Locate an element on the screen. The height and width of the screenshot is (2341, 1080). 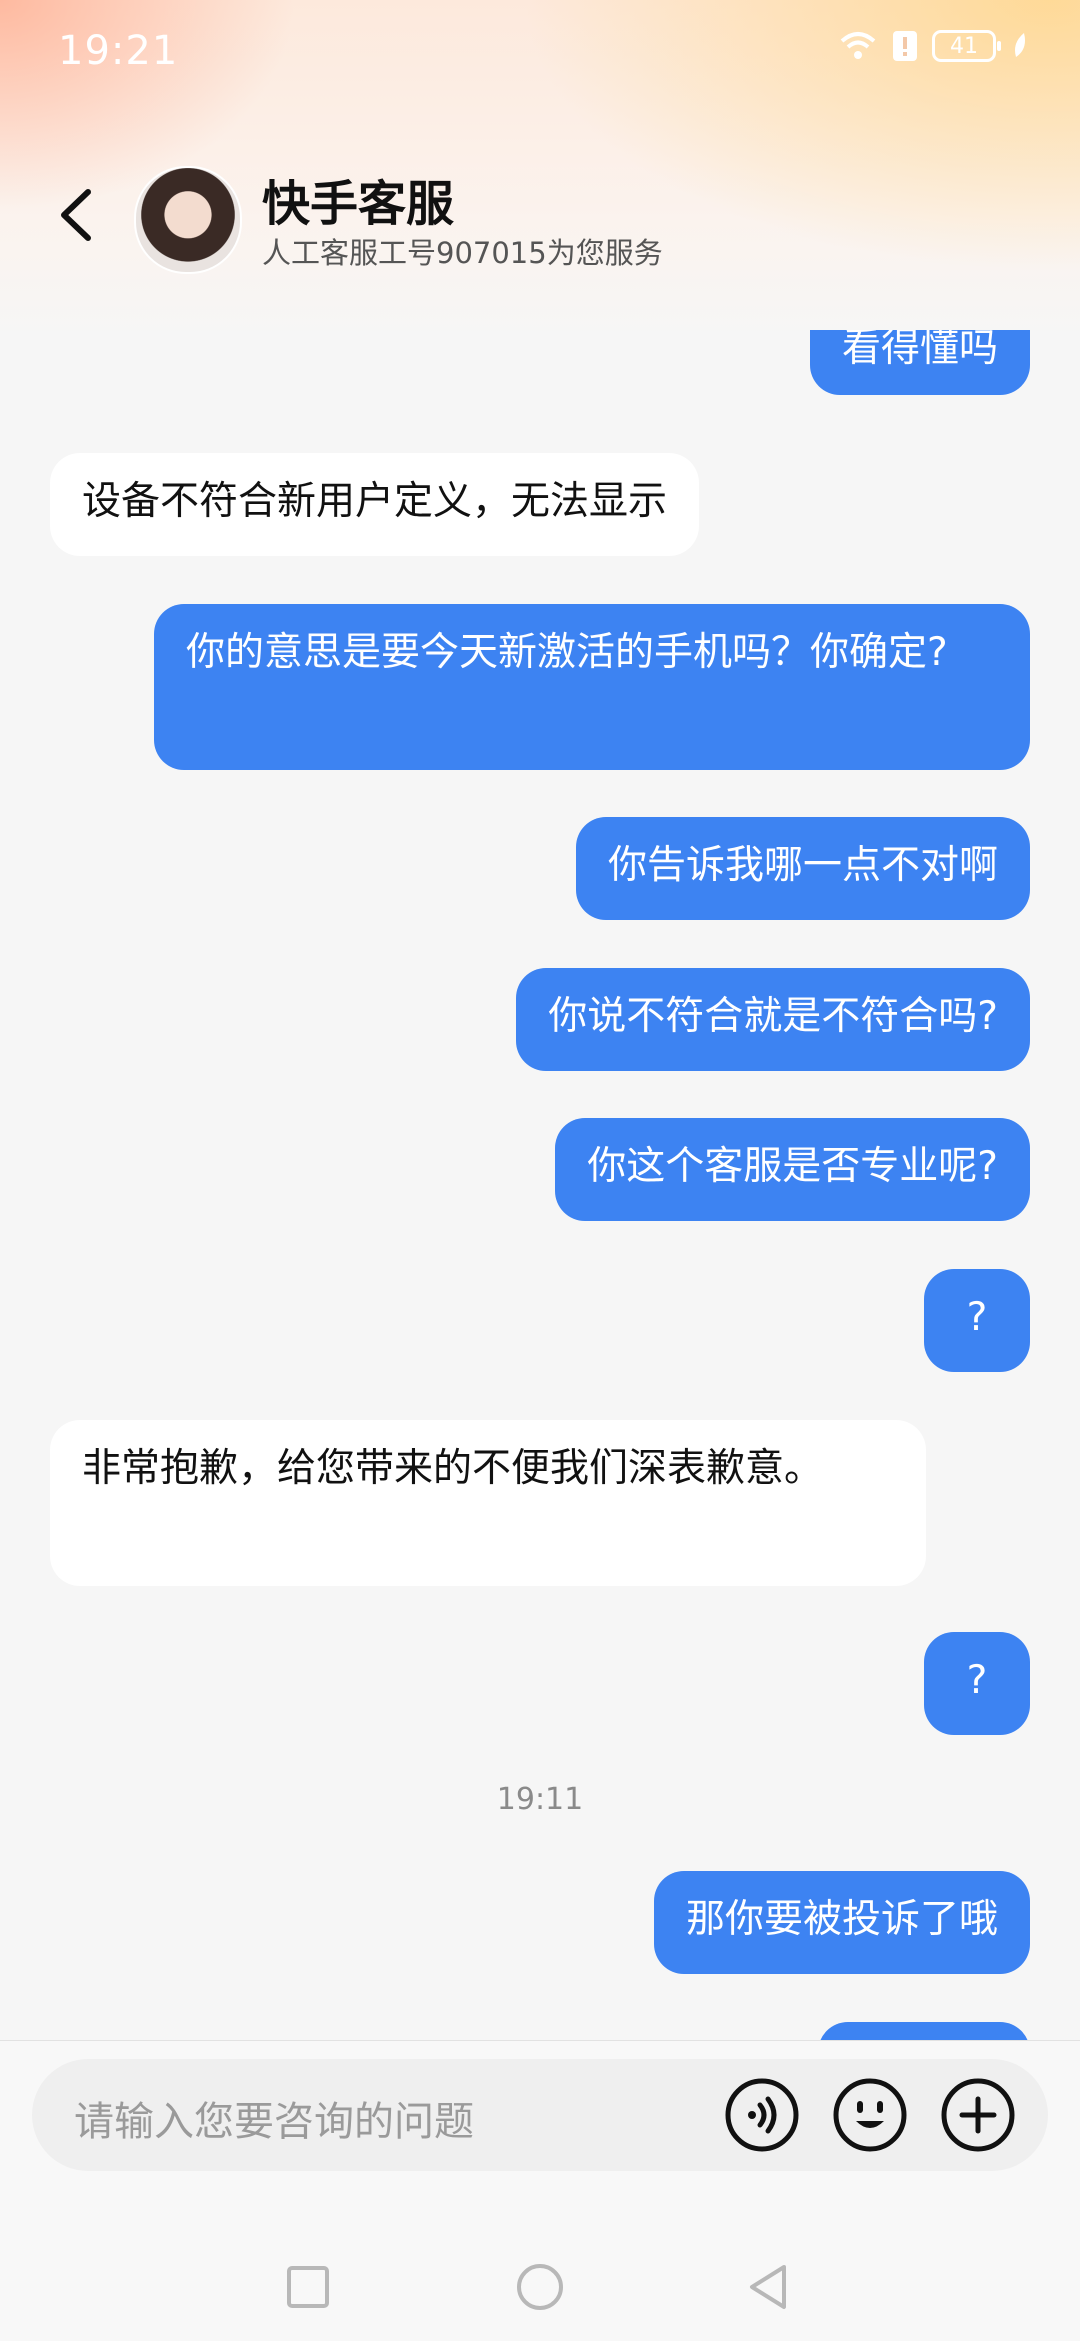
message-bubble-me: 你这个客服是否专业呢? is located at coordinates (792, 1169).